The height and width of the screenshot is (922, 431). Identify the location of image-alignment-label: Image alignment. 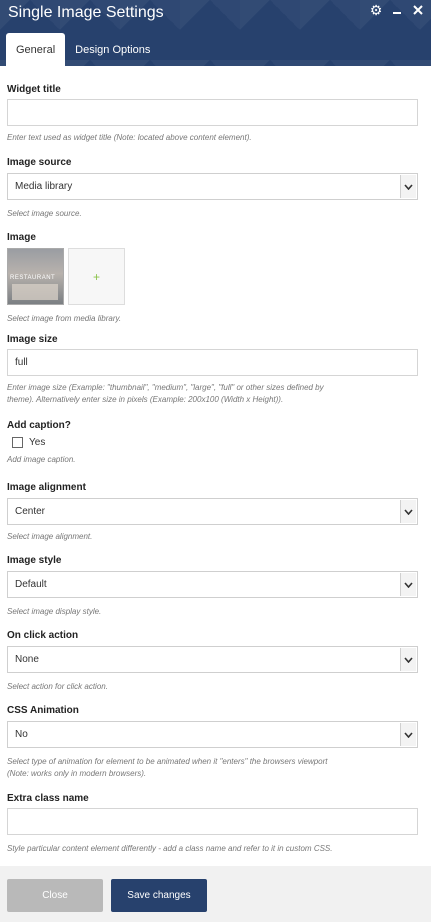
(46, 487).